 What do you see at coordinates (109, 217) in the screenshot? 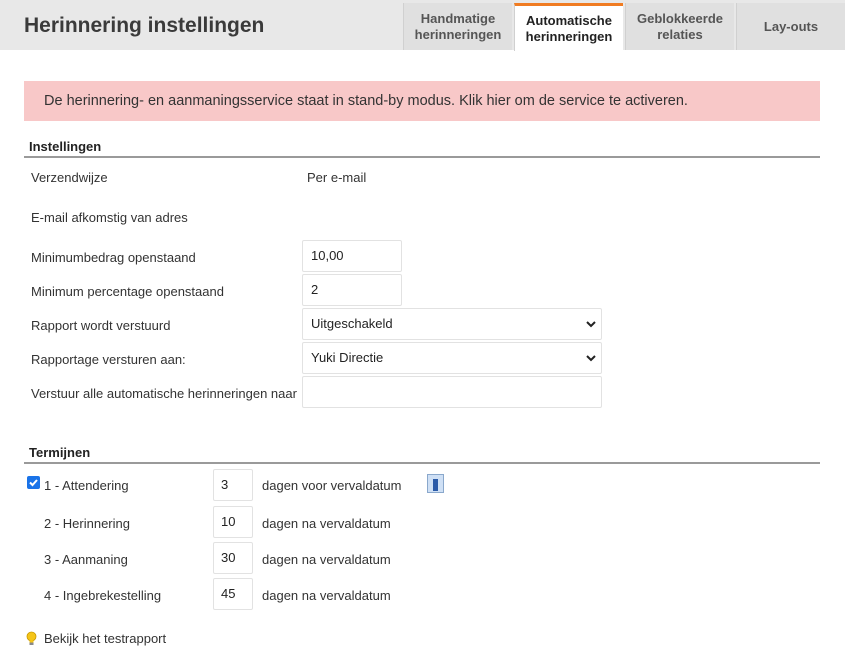
I see `email-from-label: E-mail afkomstig van adres` at bounding box center [109, 217].